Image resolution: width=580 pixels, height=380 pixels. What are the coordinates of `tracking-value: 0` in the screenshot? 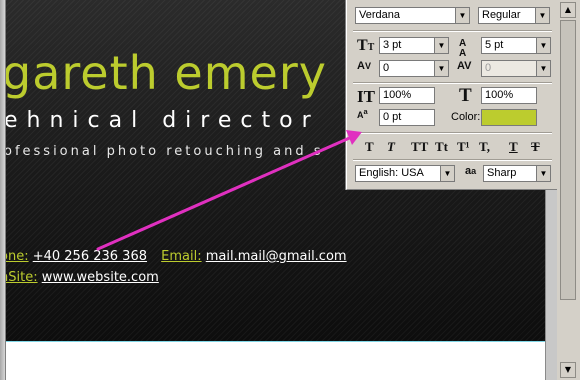 It's located at (488, 68).